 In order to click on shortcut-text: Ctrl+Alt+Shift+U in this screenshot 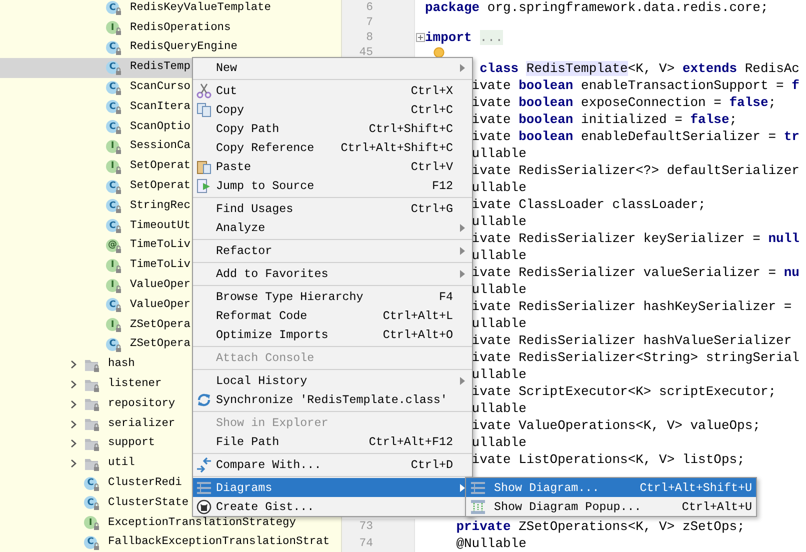, I will do `click(696, 487)`.